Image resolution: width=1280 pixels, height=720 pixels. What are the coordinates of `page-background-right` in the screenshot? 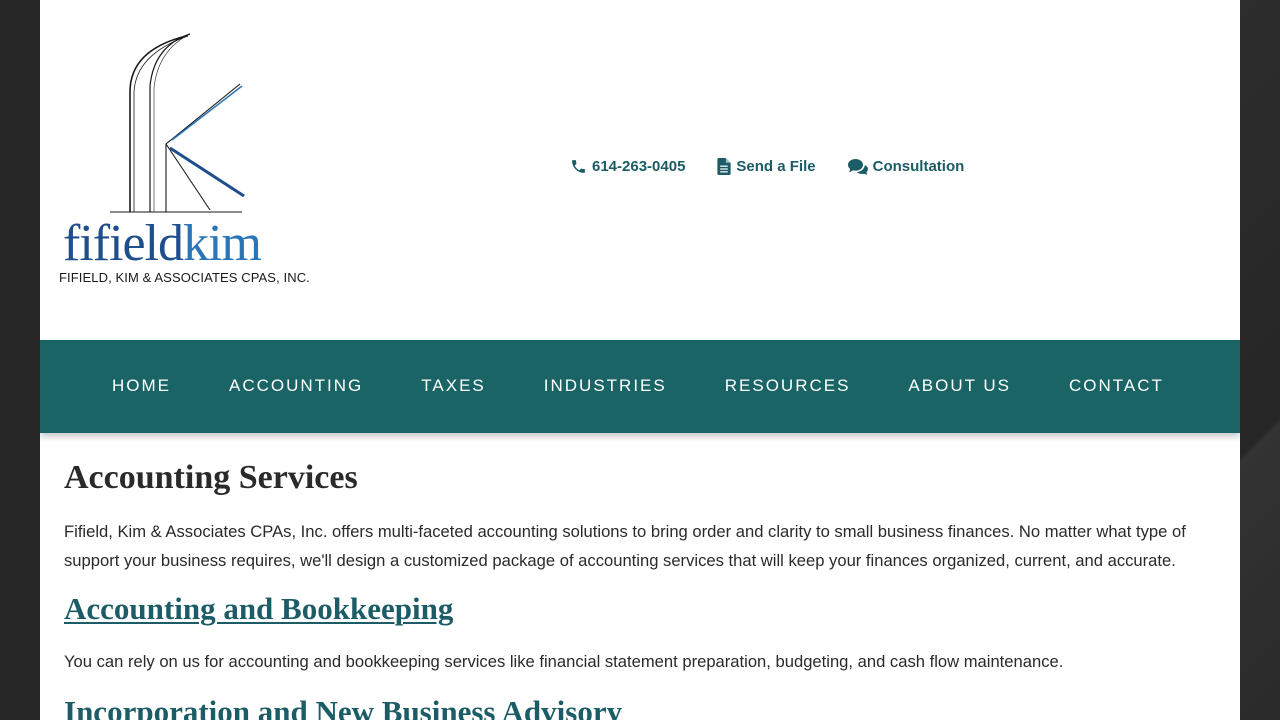 It's located at (1260, 360).